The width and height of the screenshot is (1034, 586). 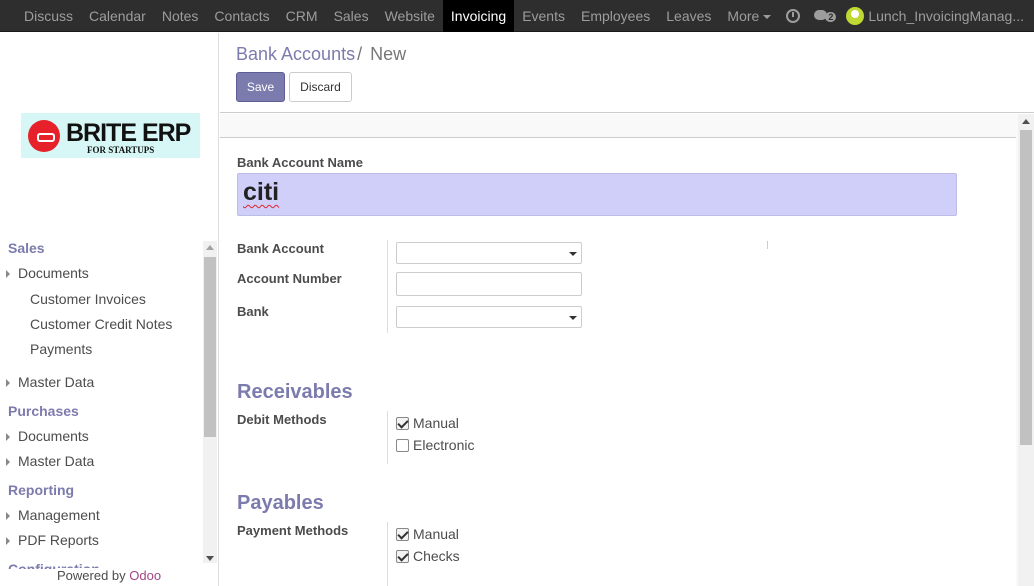 What do you see at coordinates (253, 311) in the screenshot?
I see `bank-label: Bank` at bounding box center [253, 311].